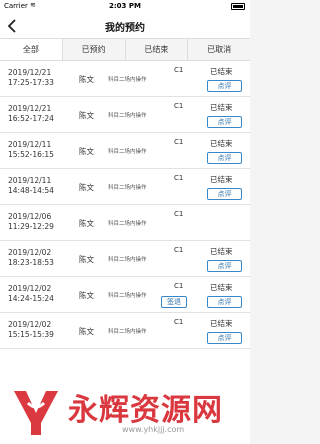 This screenshot has height=444, width=320. What do you see at coordinates (94, 49) in the screenshot?
I see `tab-booked: 已预约` at bounding box center [94, 49].